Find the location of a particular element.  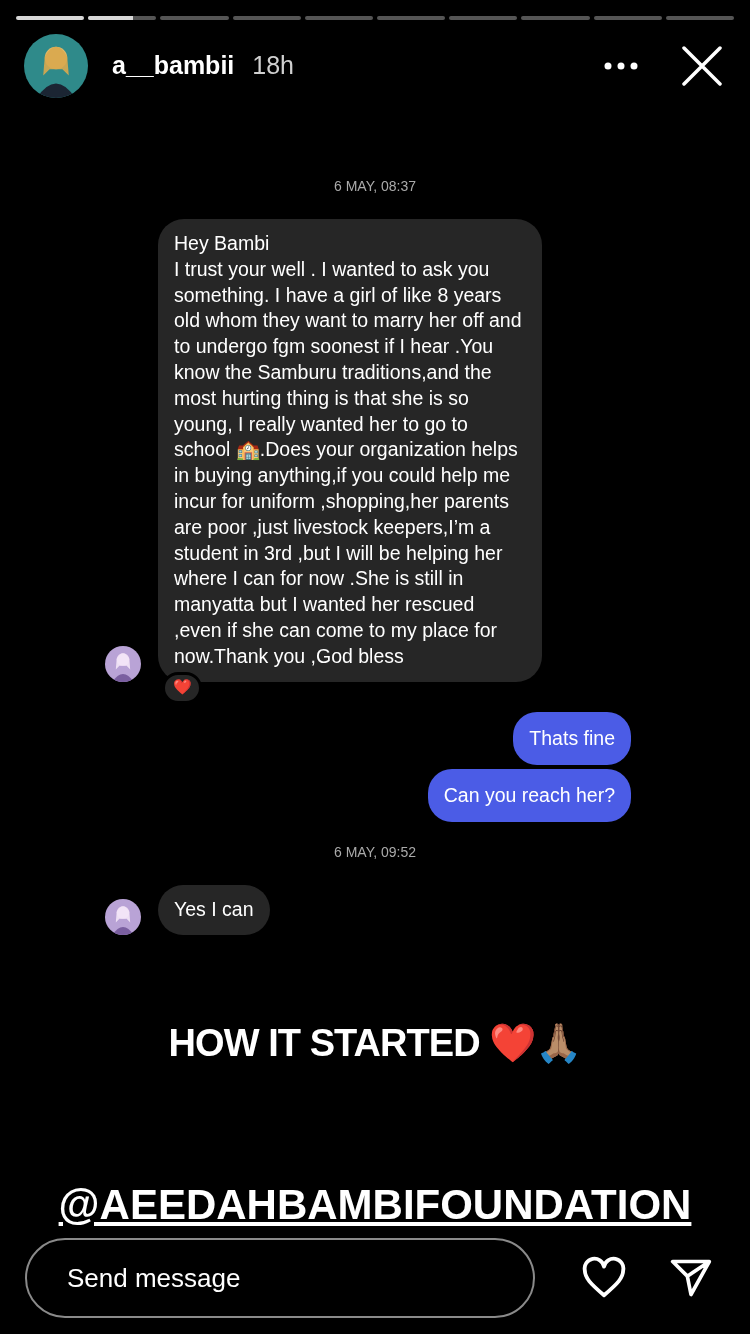

date-label: 6 MAY, 08:37 is located at coordinates (375, 186).